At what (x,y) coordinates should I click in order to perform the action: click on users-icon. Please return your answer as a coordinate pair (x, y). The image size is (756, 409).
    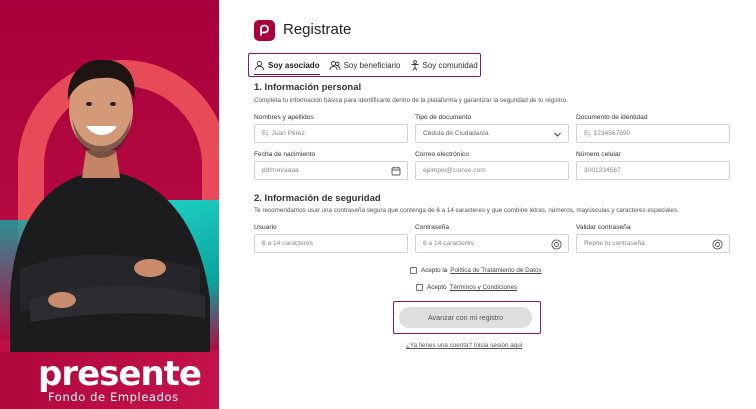
    Looking at the image, I should click on (334, 65).